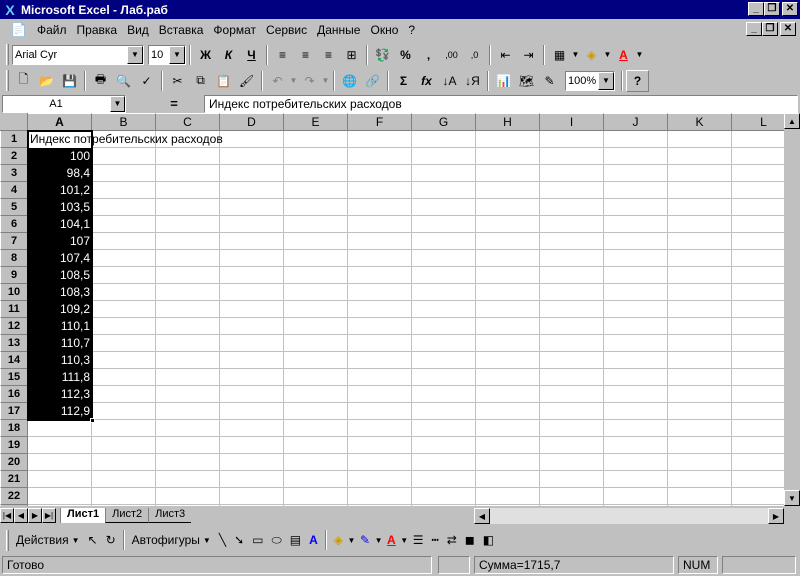 The image size is (800, 576). What do you see at coordinates (472, 81) in the screenshot?
I see `sort-descending-icon: ↓Я` at bounding box center [472, 81].